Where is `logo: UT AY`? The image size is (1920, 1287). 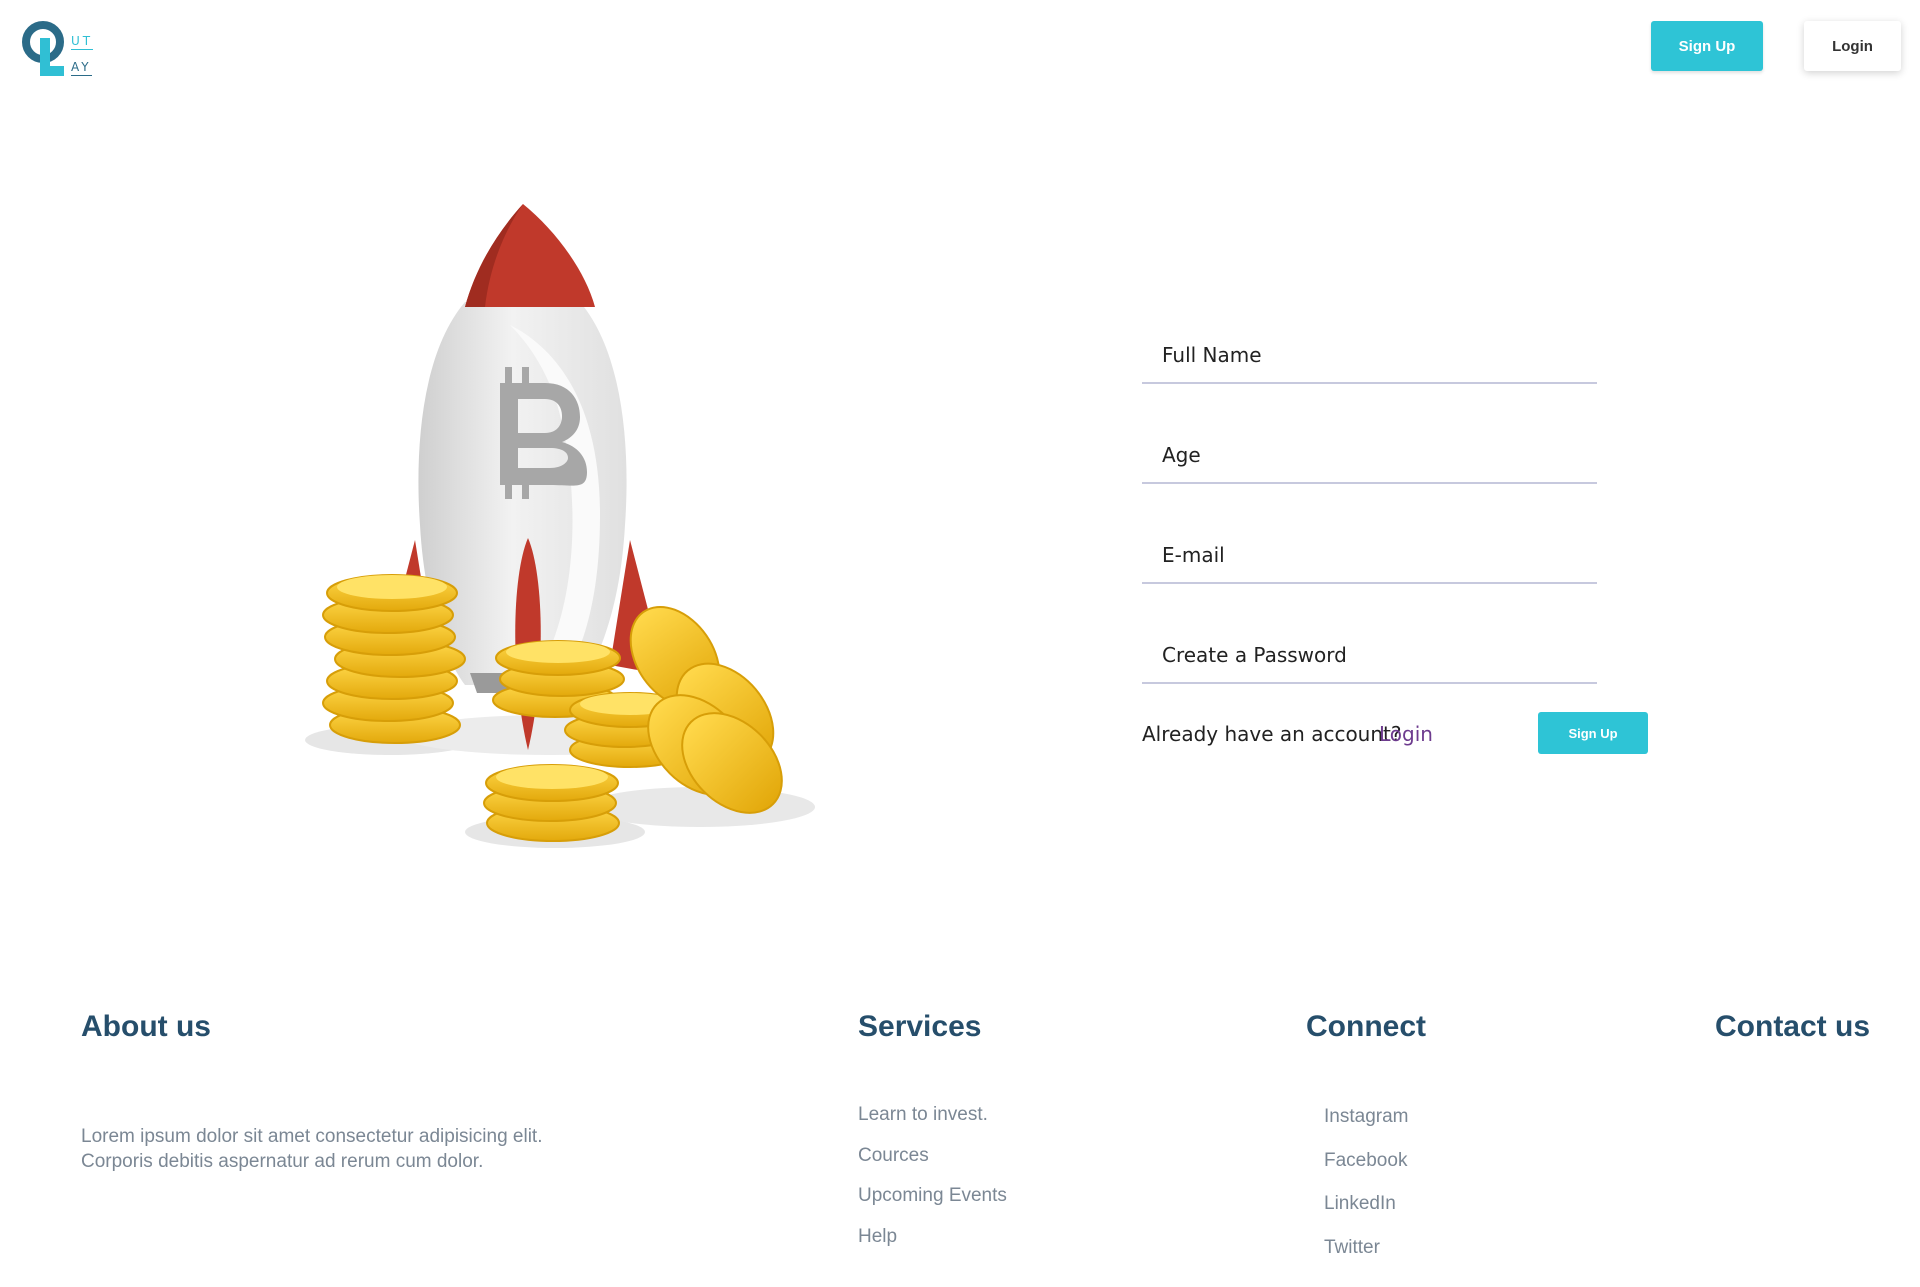
logo: UT AY is located at coordinates (60, 48).